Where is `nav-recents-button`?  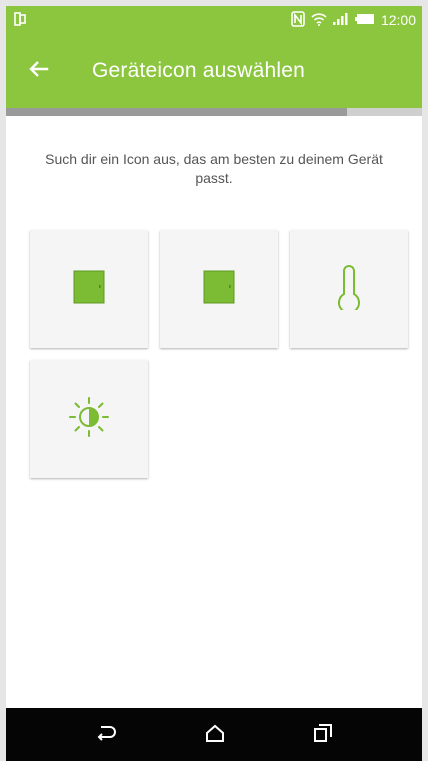 nav-recents-button is located at coordinates (323, 735).